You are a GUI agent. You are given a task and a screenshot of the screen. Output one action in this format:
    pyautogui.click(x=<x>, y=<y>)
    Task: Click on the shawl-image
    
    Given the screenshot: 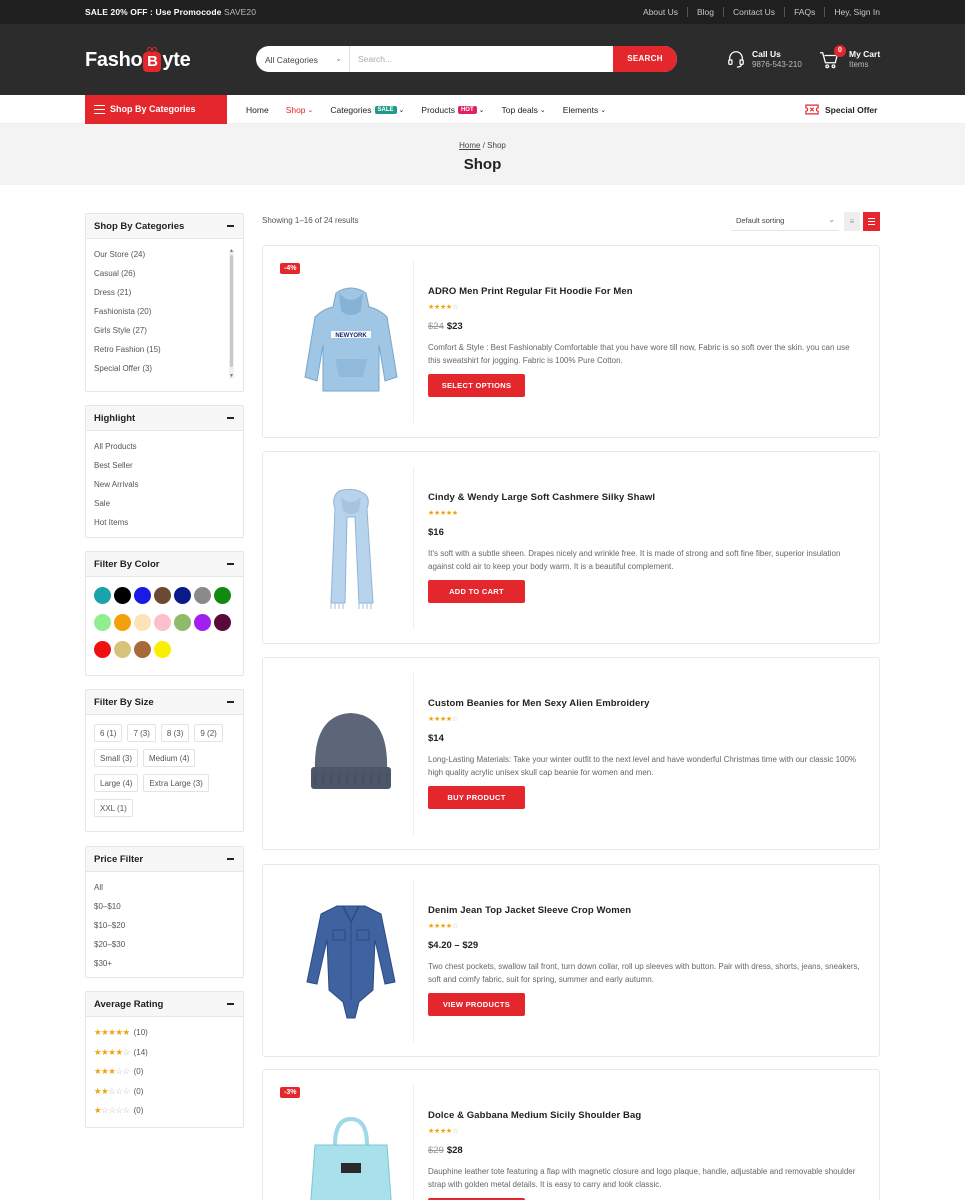 What is the action you would take?
    pyautogui.click(x=351, y=549)
    